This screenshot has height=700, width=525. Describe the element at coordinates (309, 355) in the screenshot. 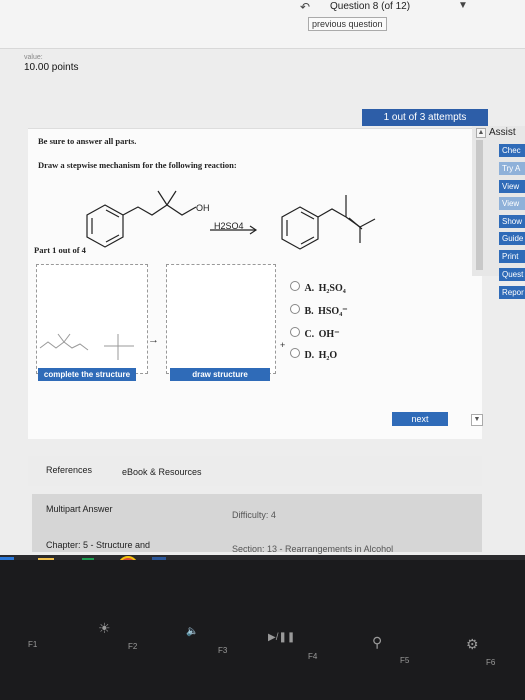

I see `option-letter: D.` at that location.